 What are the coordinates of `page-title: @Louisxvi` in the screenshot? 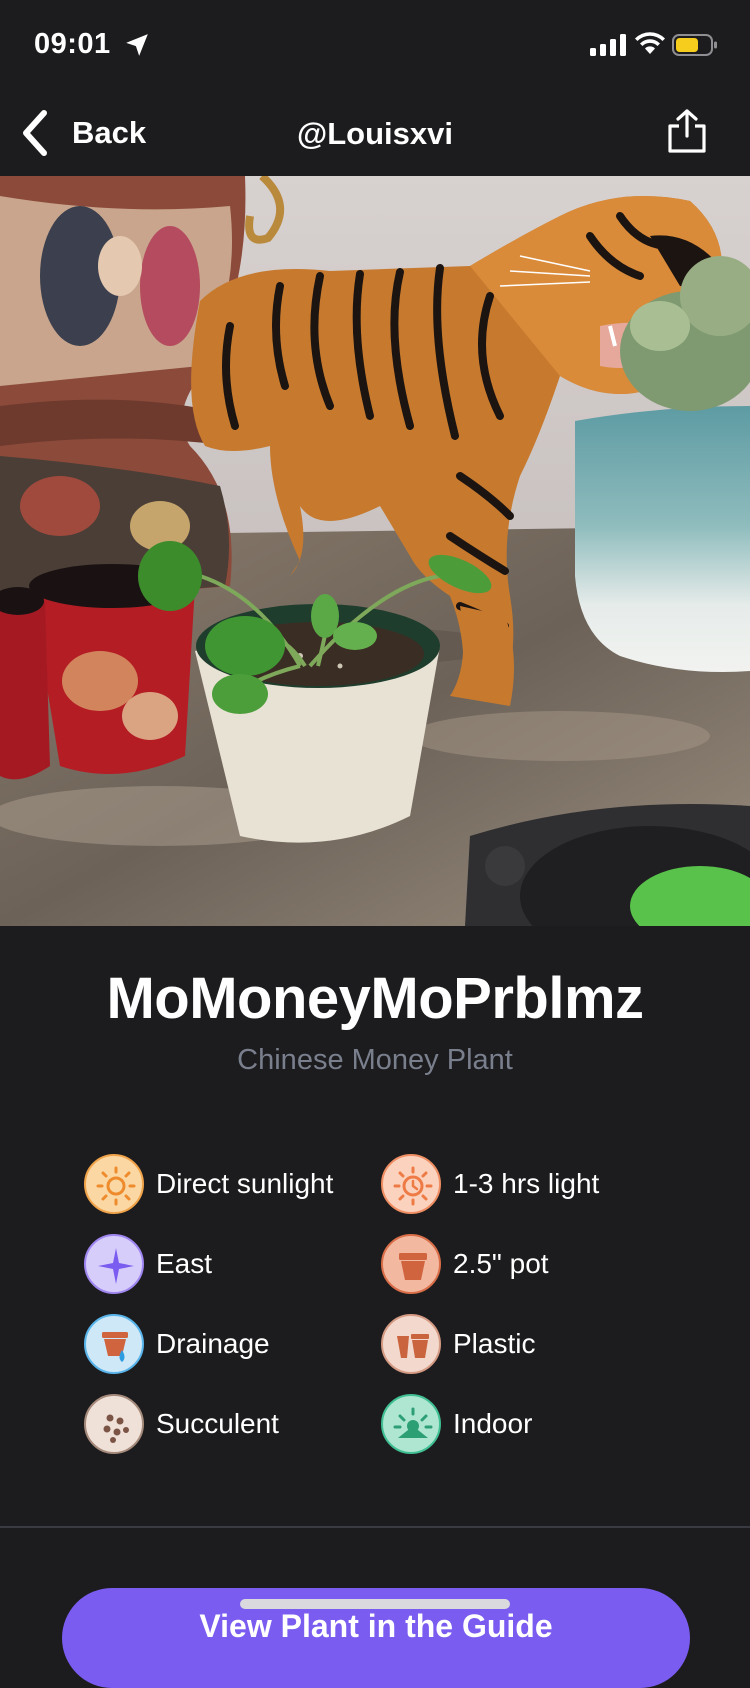 It's located at (375, 133).